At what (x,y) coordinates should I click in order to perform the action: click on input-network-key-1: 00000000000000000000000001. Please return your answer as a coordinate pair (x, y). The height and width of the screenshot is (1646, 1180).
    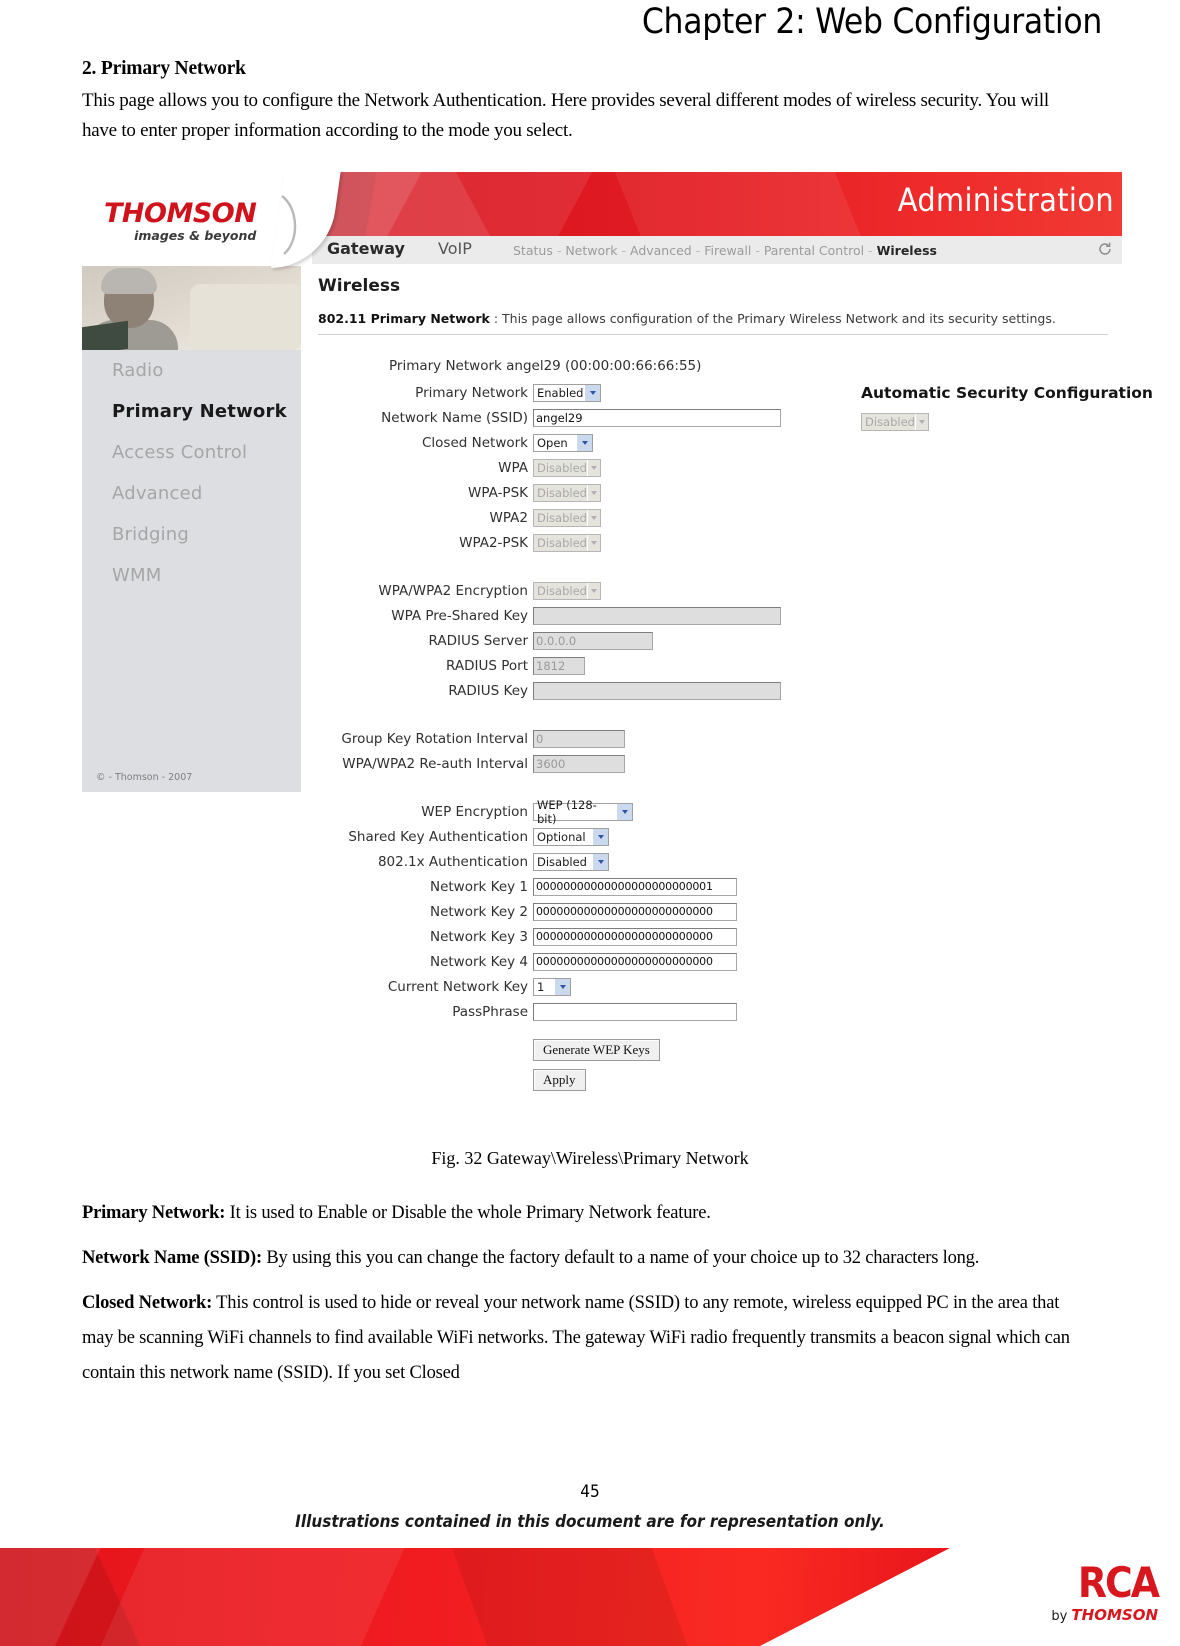
    Looking at the image, I should click on (635, 886).